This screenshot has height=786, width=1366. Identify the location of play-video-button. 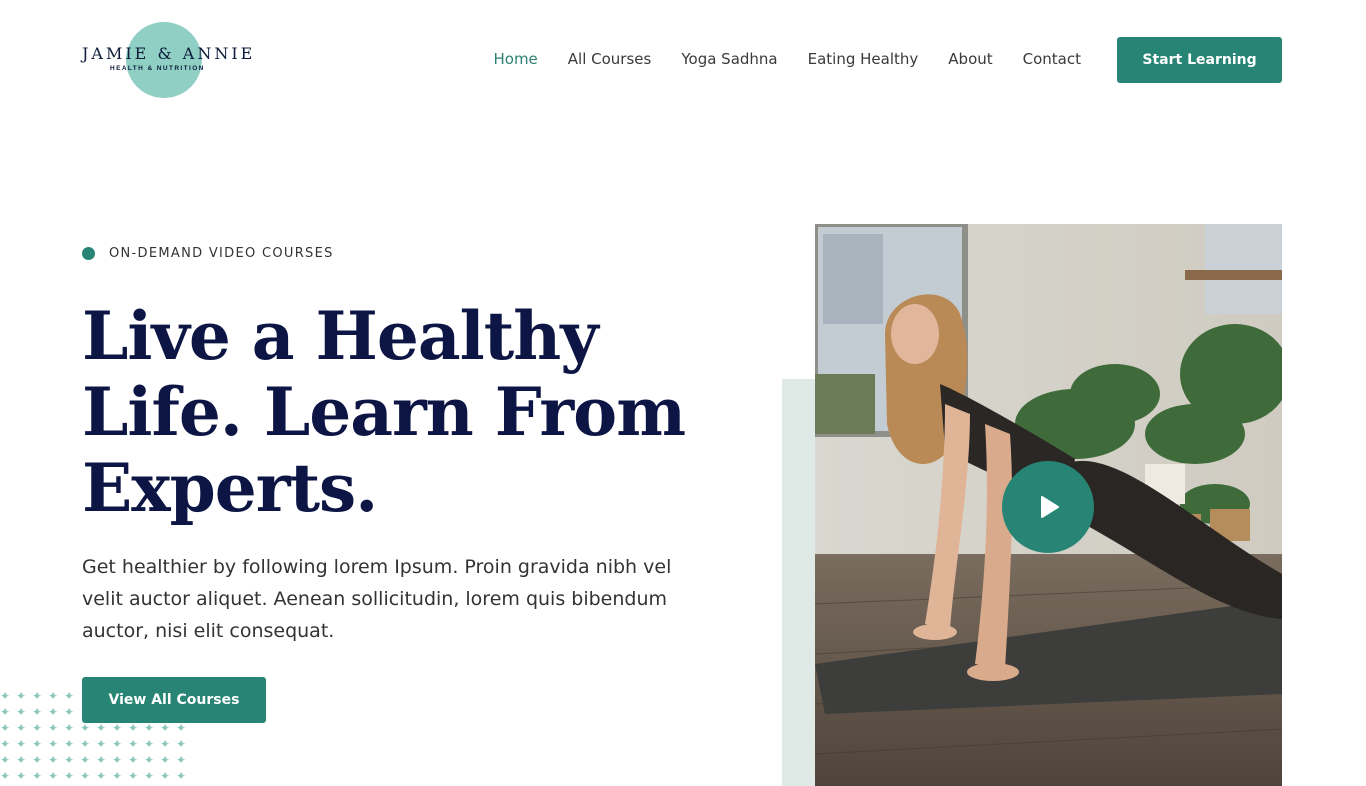
(1048, 507).